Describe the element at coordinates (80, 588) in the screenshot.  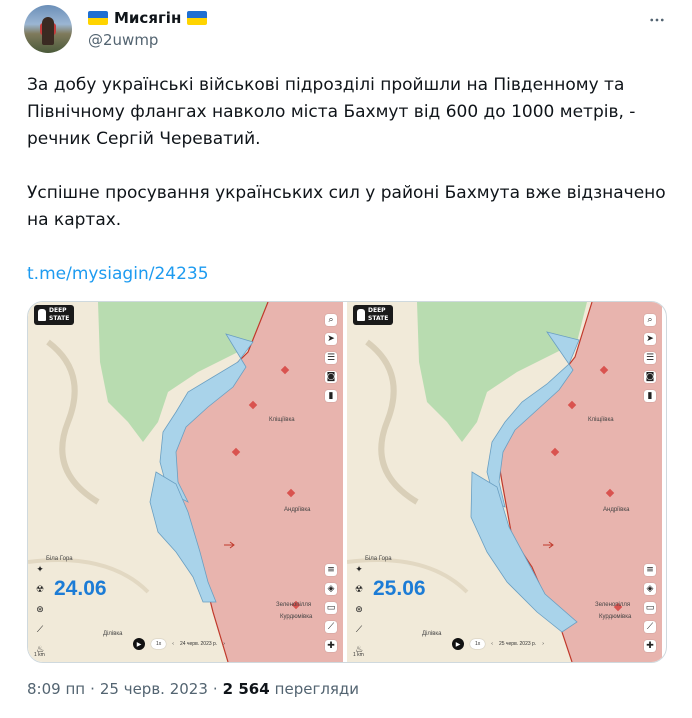
I see `map-date-label: 24.06` at that location.